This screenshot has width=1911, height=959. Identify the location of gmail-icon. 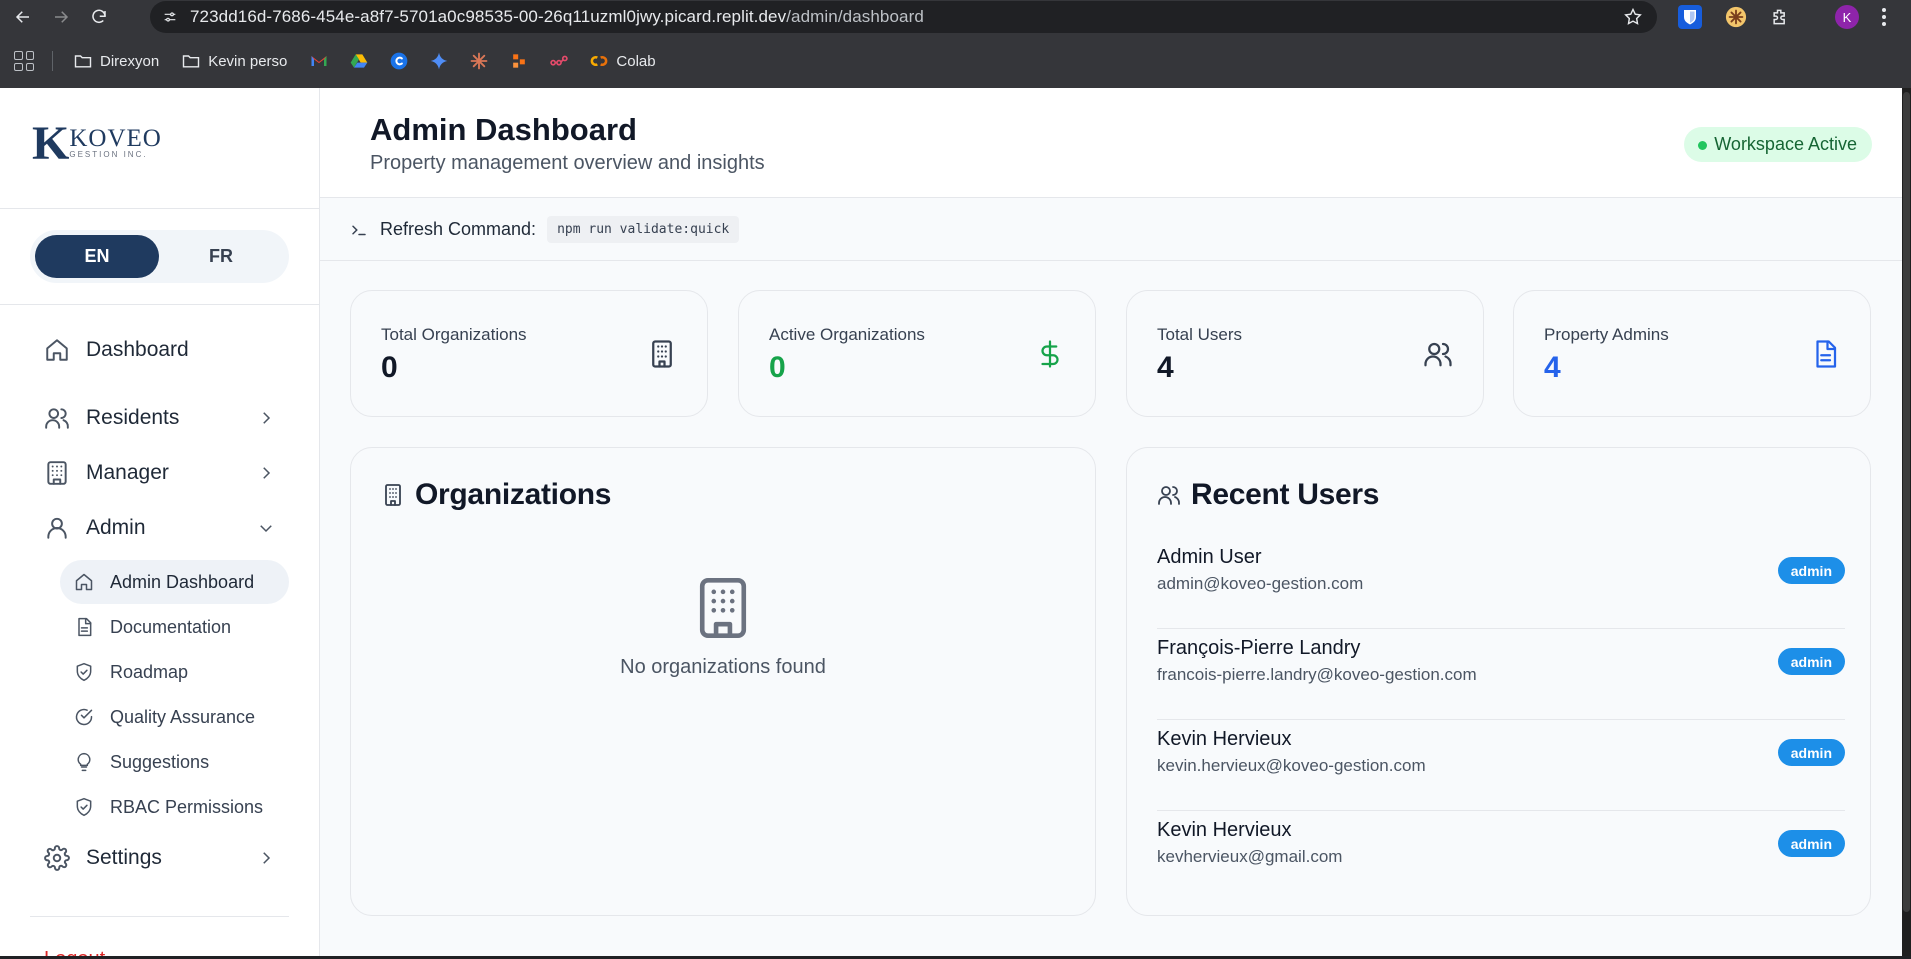
(319, 61).